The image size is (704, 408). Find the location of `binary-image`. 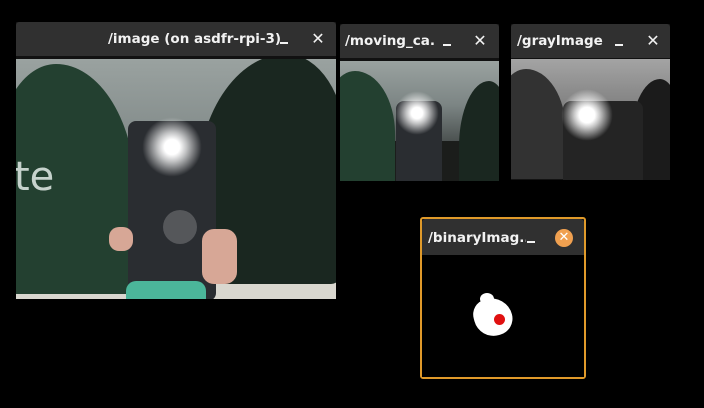

binary-image is located at coordinates (503, 316).